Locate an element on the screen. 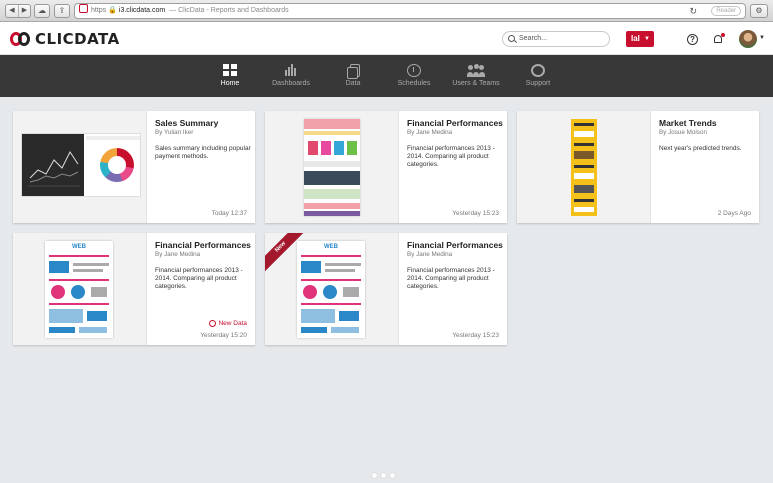 Image resolution: width=773 pixels, height=483 pixels. card-author: By Josue Molson is located at coordinates (683, 132).